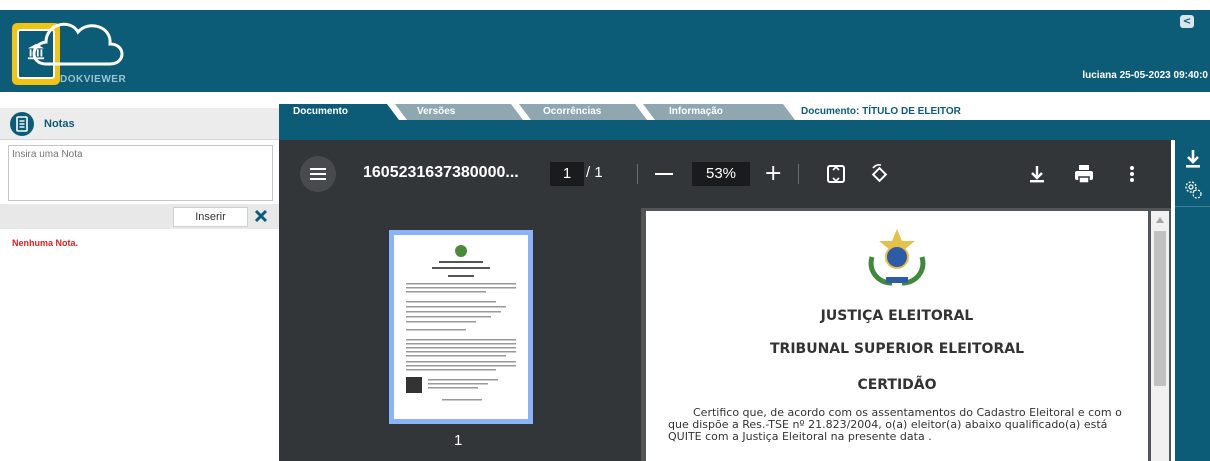  I want to click on notes-header: Notas, so click(139, 124).